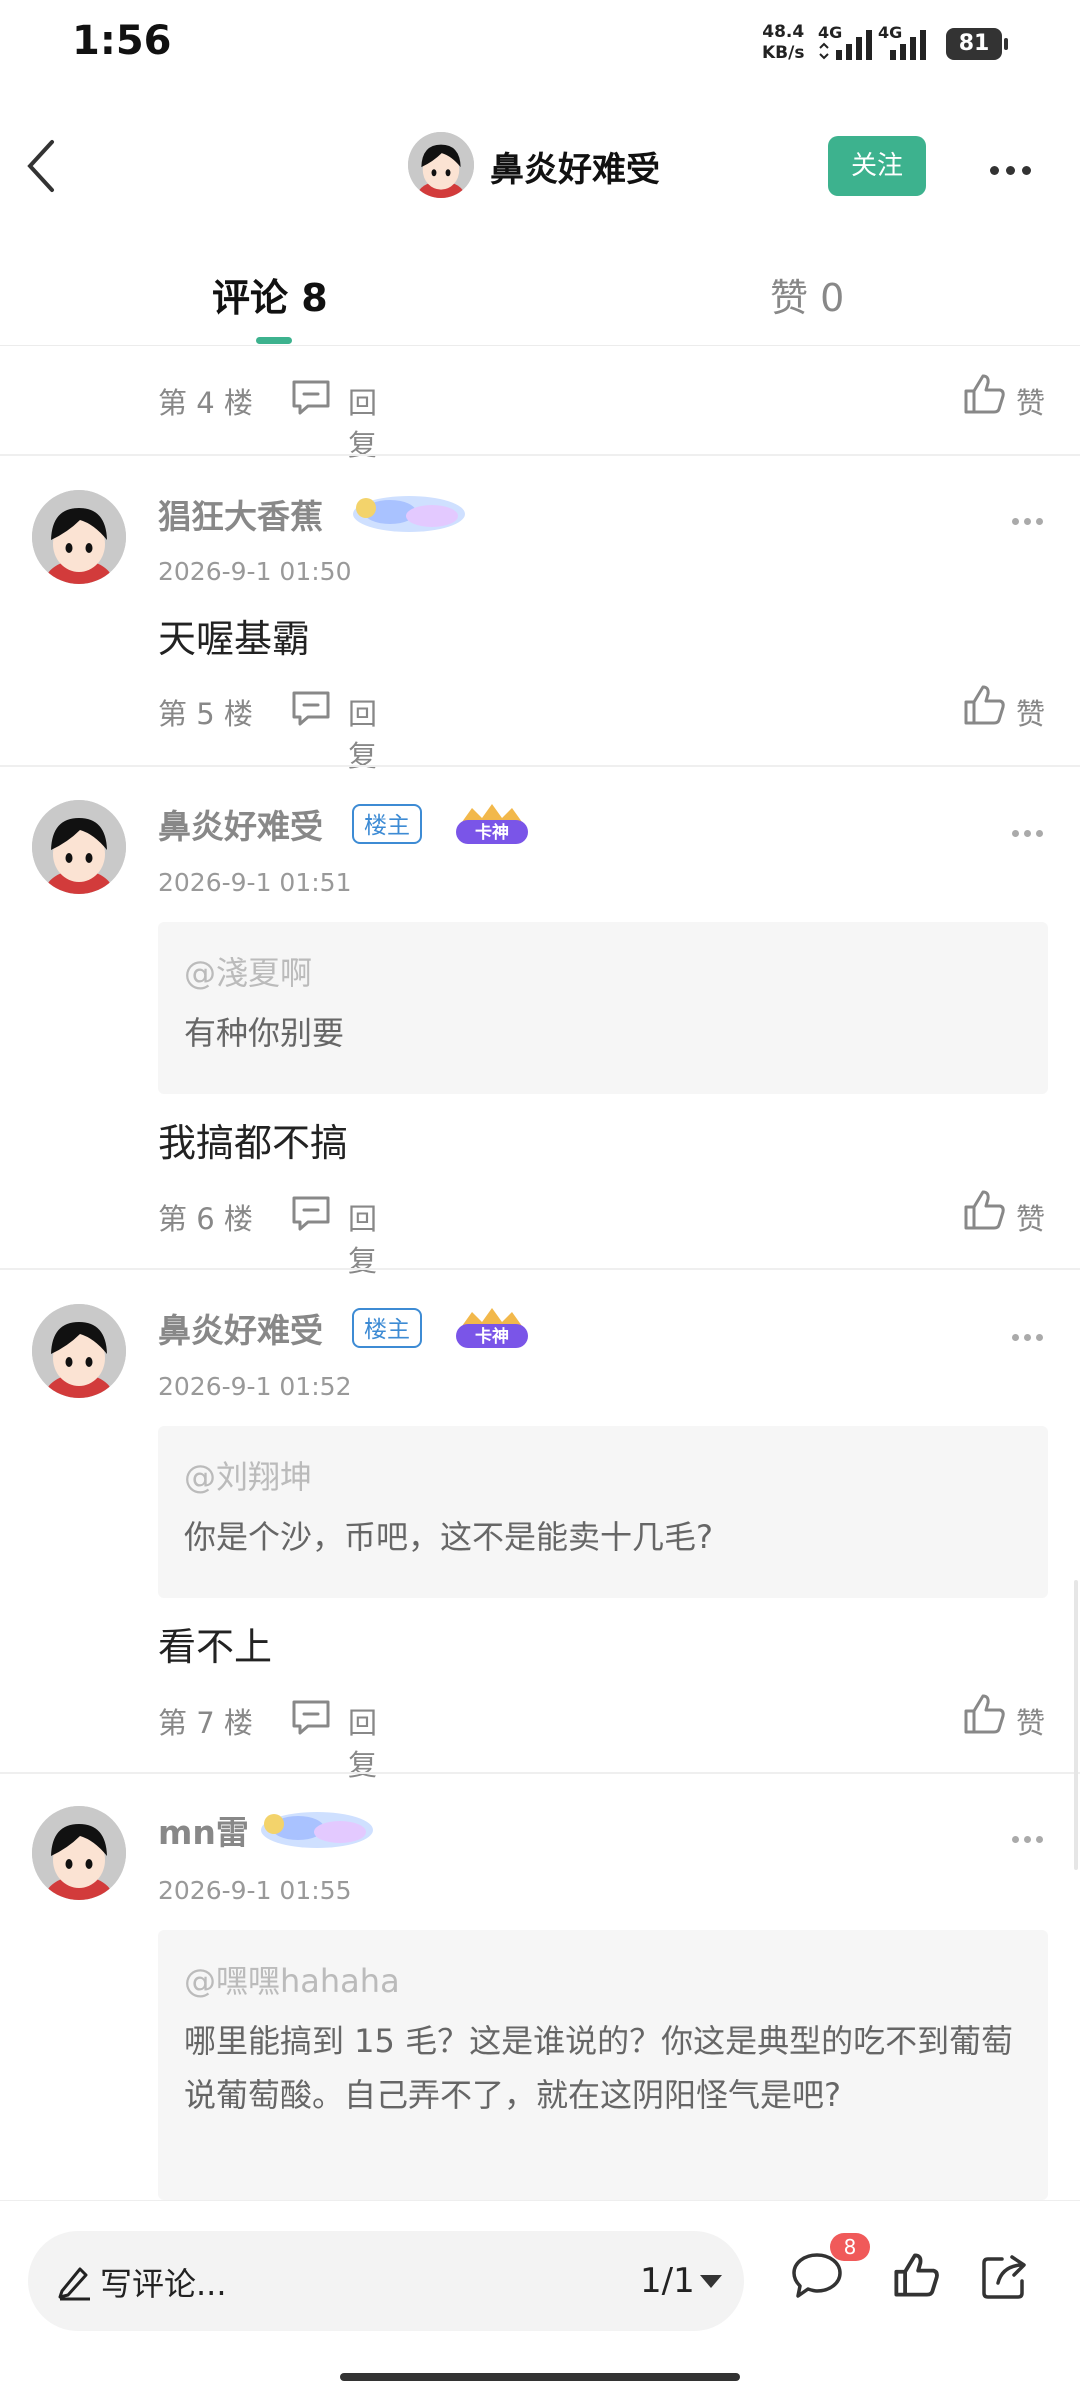 This screenshot has width=1080, height=2401. I want to click on quoted-text: 你是个沙，币吧，这不是能卖十几毛?, so click(448, 1537).